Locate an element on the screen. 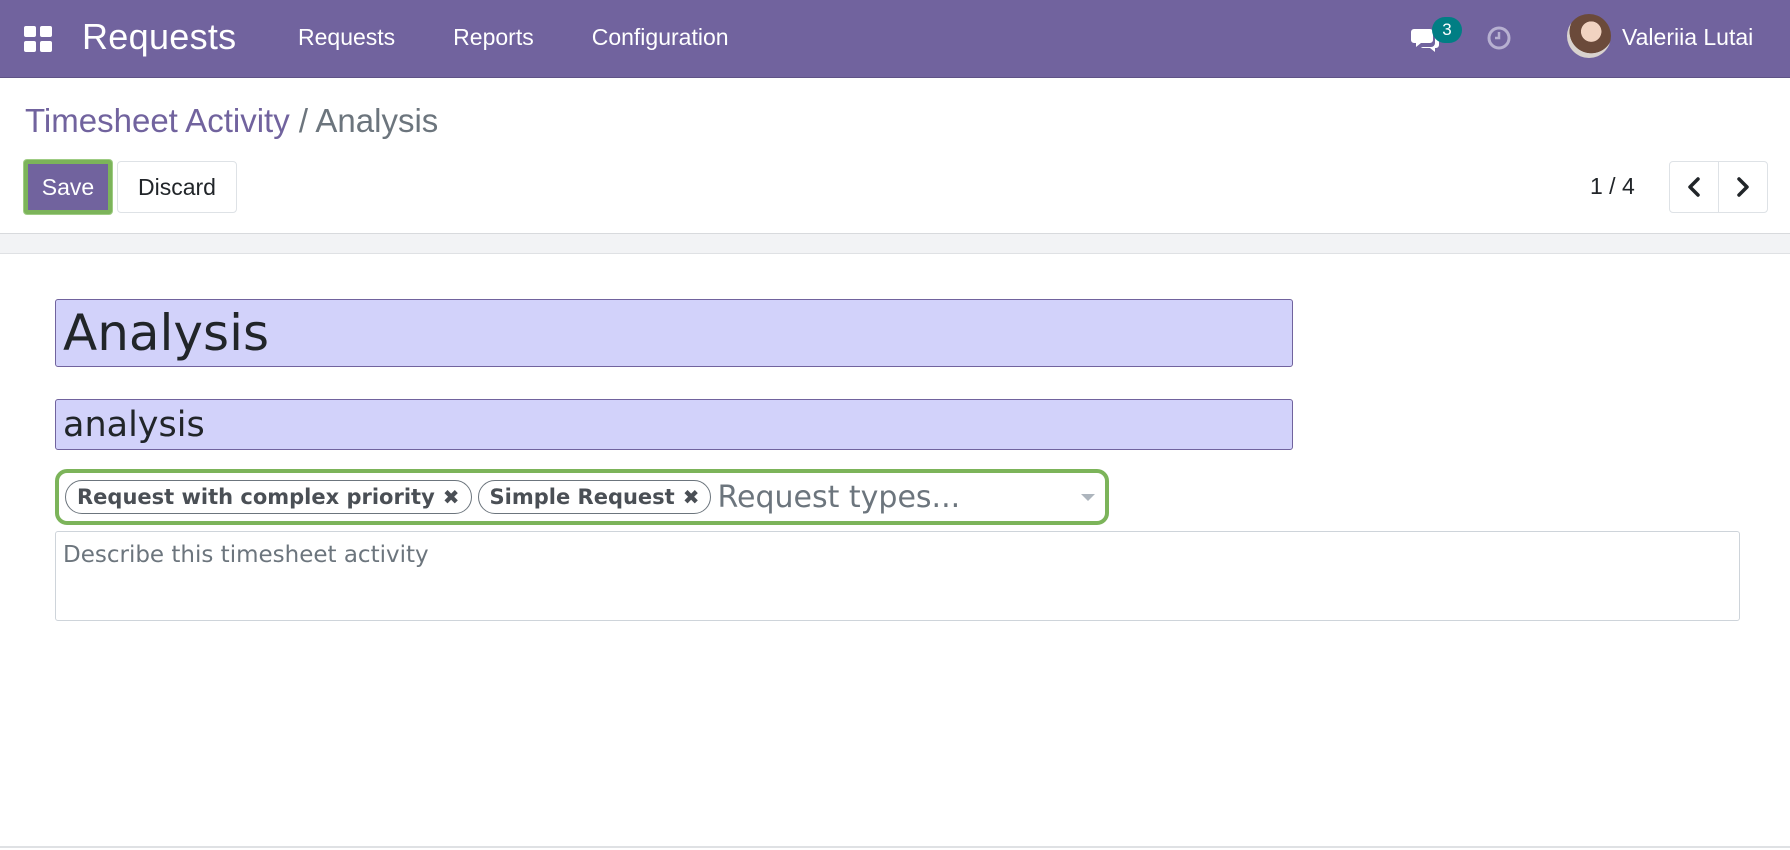 The image size is (1790, 850). grid-icon is located at coordinates (39, 39).